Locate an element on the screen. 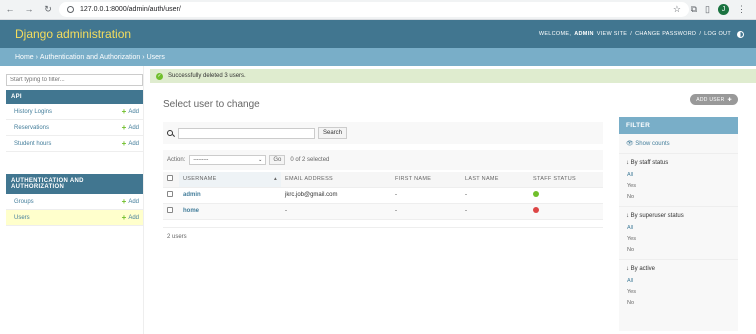  action-select: --------- ⌄ is located at coordinates (228, 160).